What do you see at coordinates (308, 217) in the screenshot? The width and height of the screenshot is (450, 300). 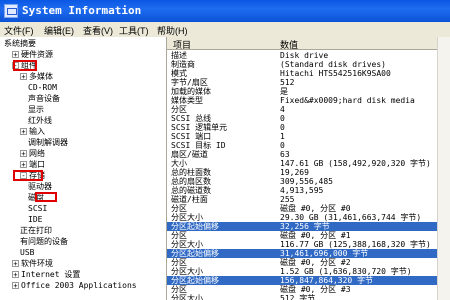 I see `table-row: 分区大小 29.30 GB (31,461,663,744 字节)` at bounding box center [308, 217].